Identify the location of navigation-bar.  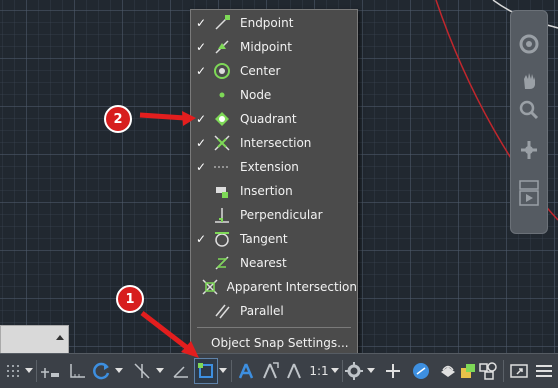
(529, 122).